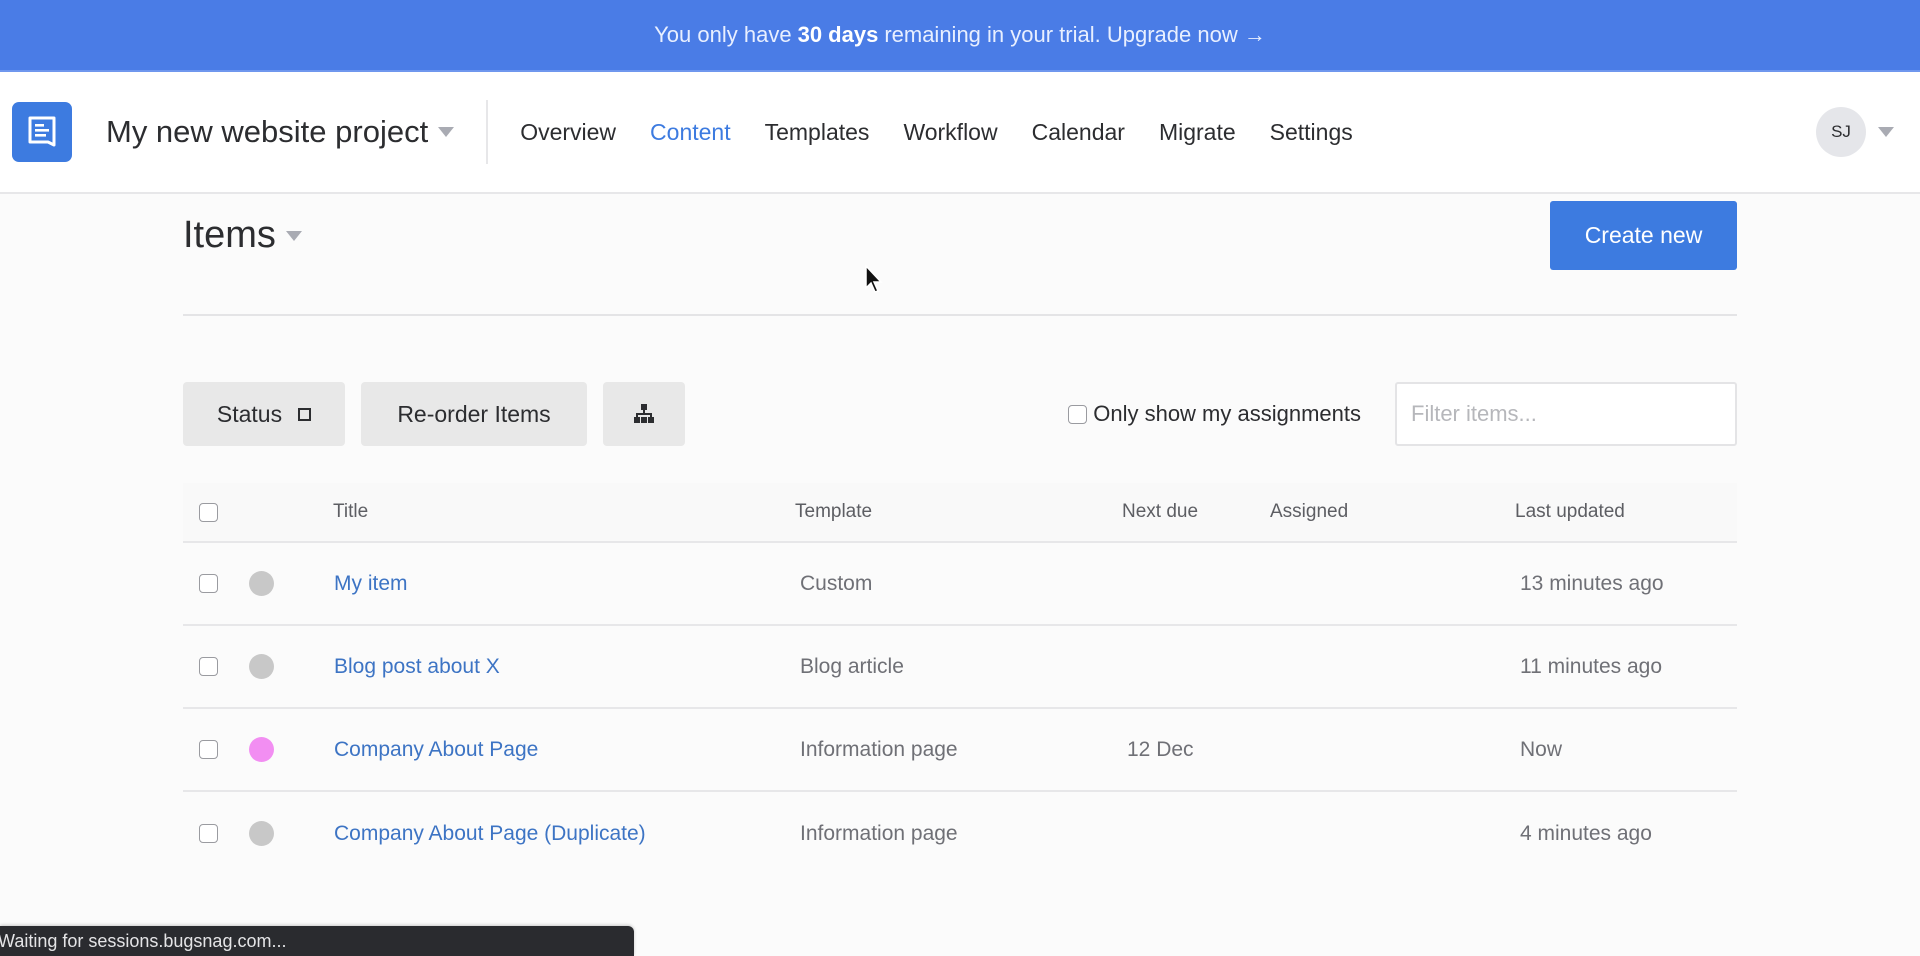 The image size is (1920, 956). What do you see at coordinates (1078, 414) in the screenshot?
I see `only-my-assignments-checkbox` at bounding box center [1078, 414].